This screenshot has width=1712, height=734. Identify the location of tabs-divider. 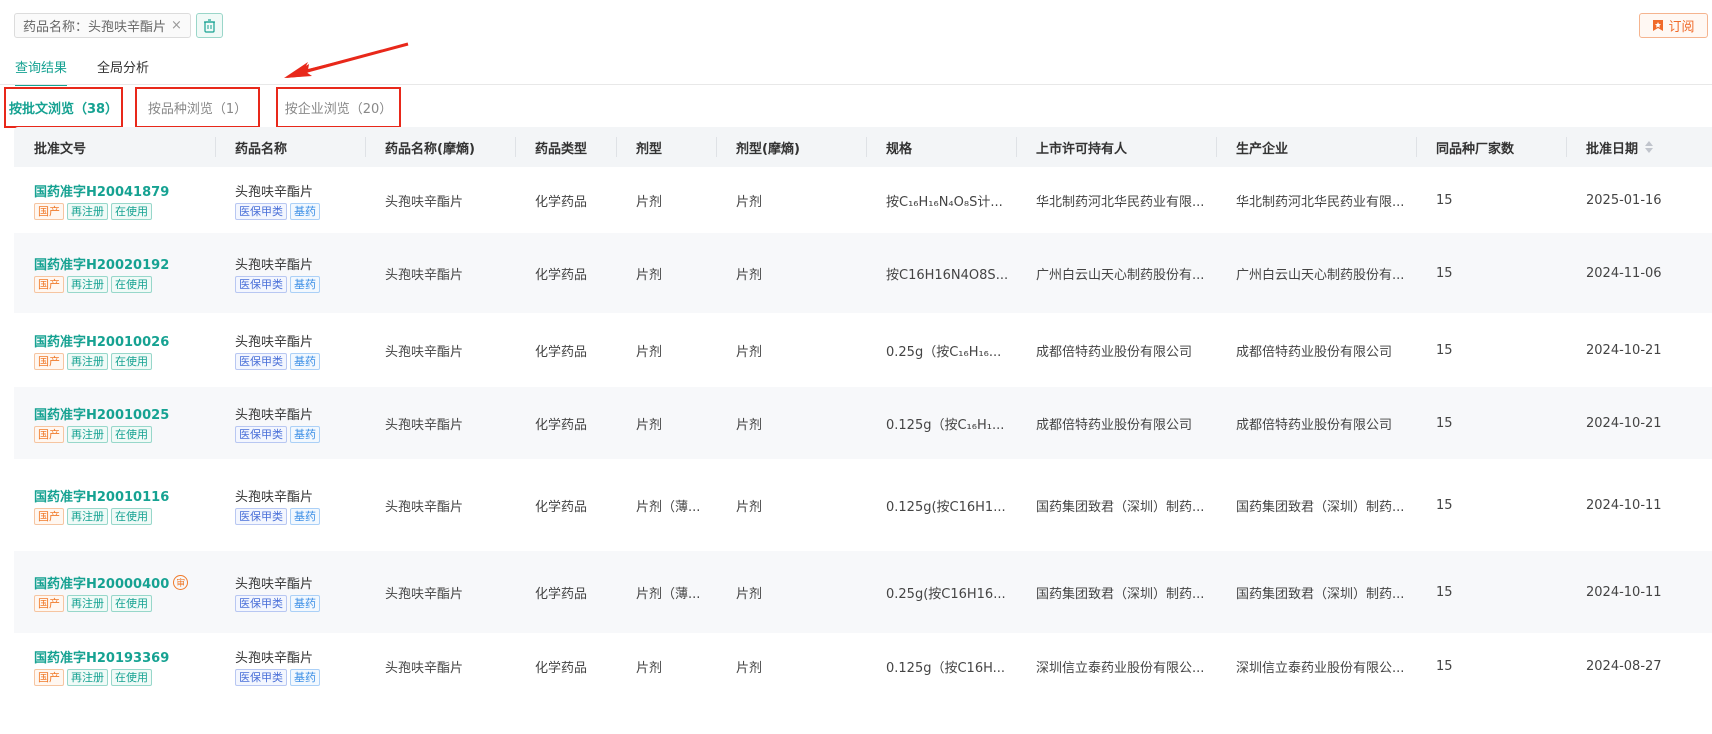
(856, 84).